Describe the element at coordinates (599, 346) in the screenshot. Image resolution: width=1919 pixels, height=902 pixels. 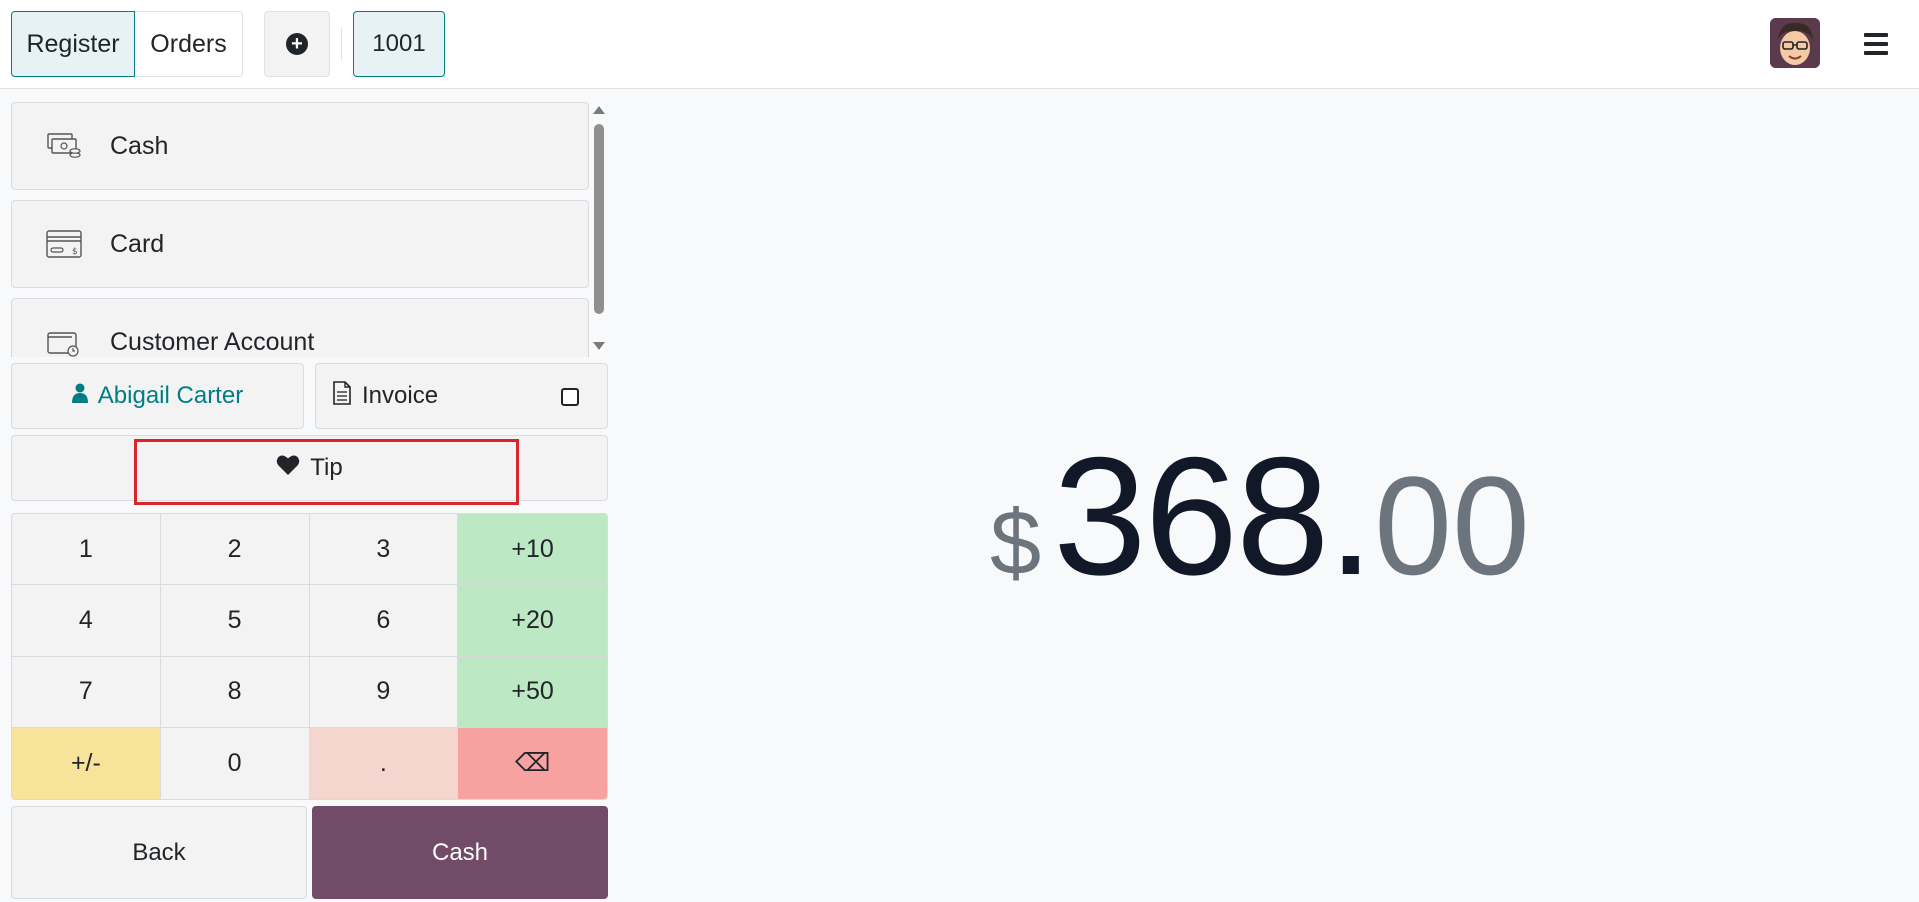
I see `scroll-down-arrow-icon` at that location.